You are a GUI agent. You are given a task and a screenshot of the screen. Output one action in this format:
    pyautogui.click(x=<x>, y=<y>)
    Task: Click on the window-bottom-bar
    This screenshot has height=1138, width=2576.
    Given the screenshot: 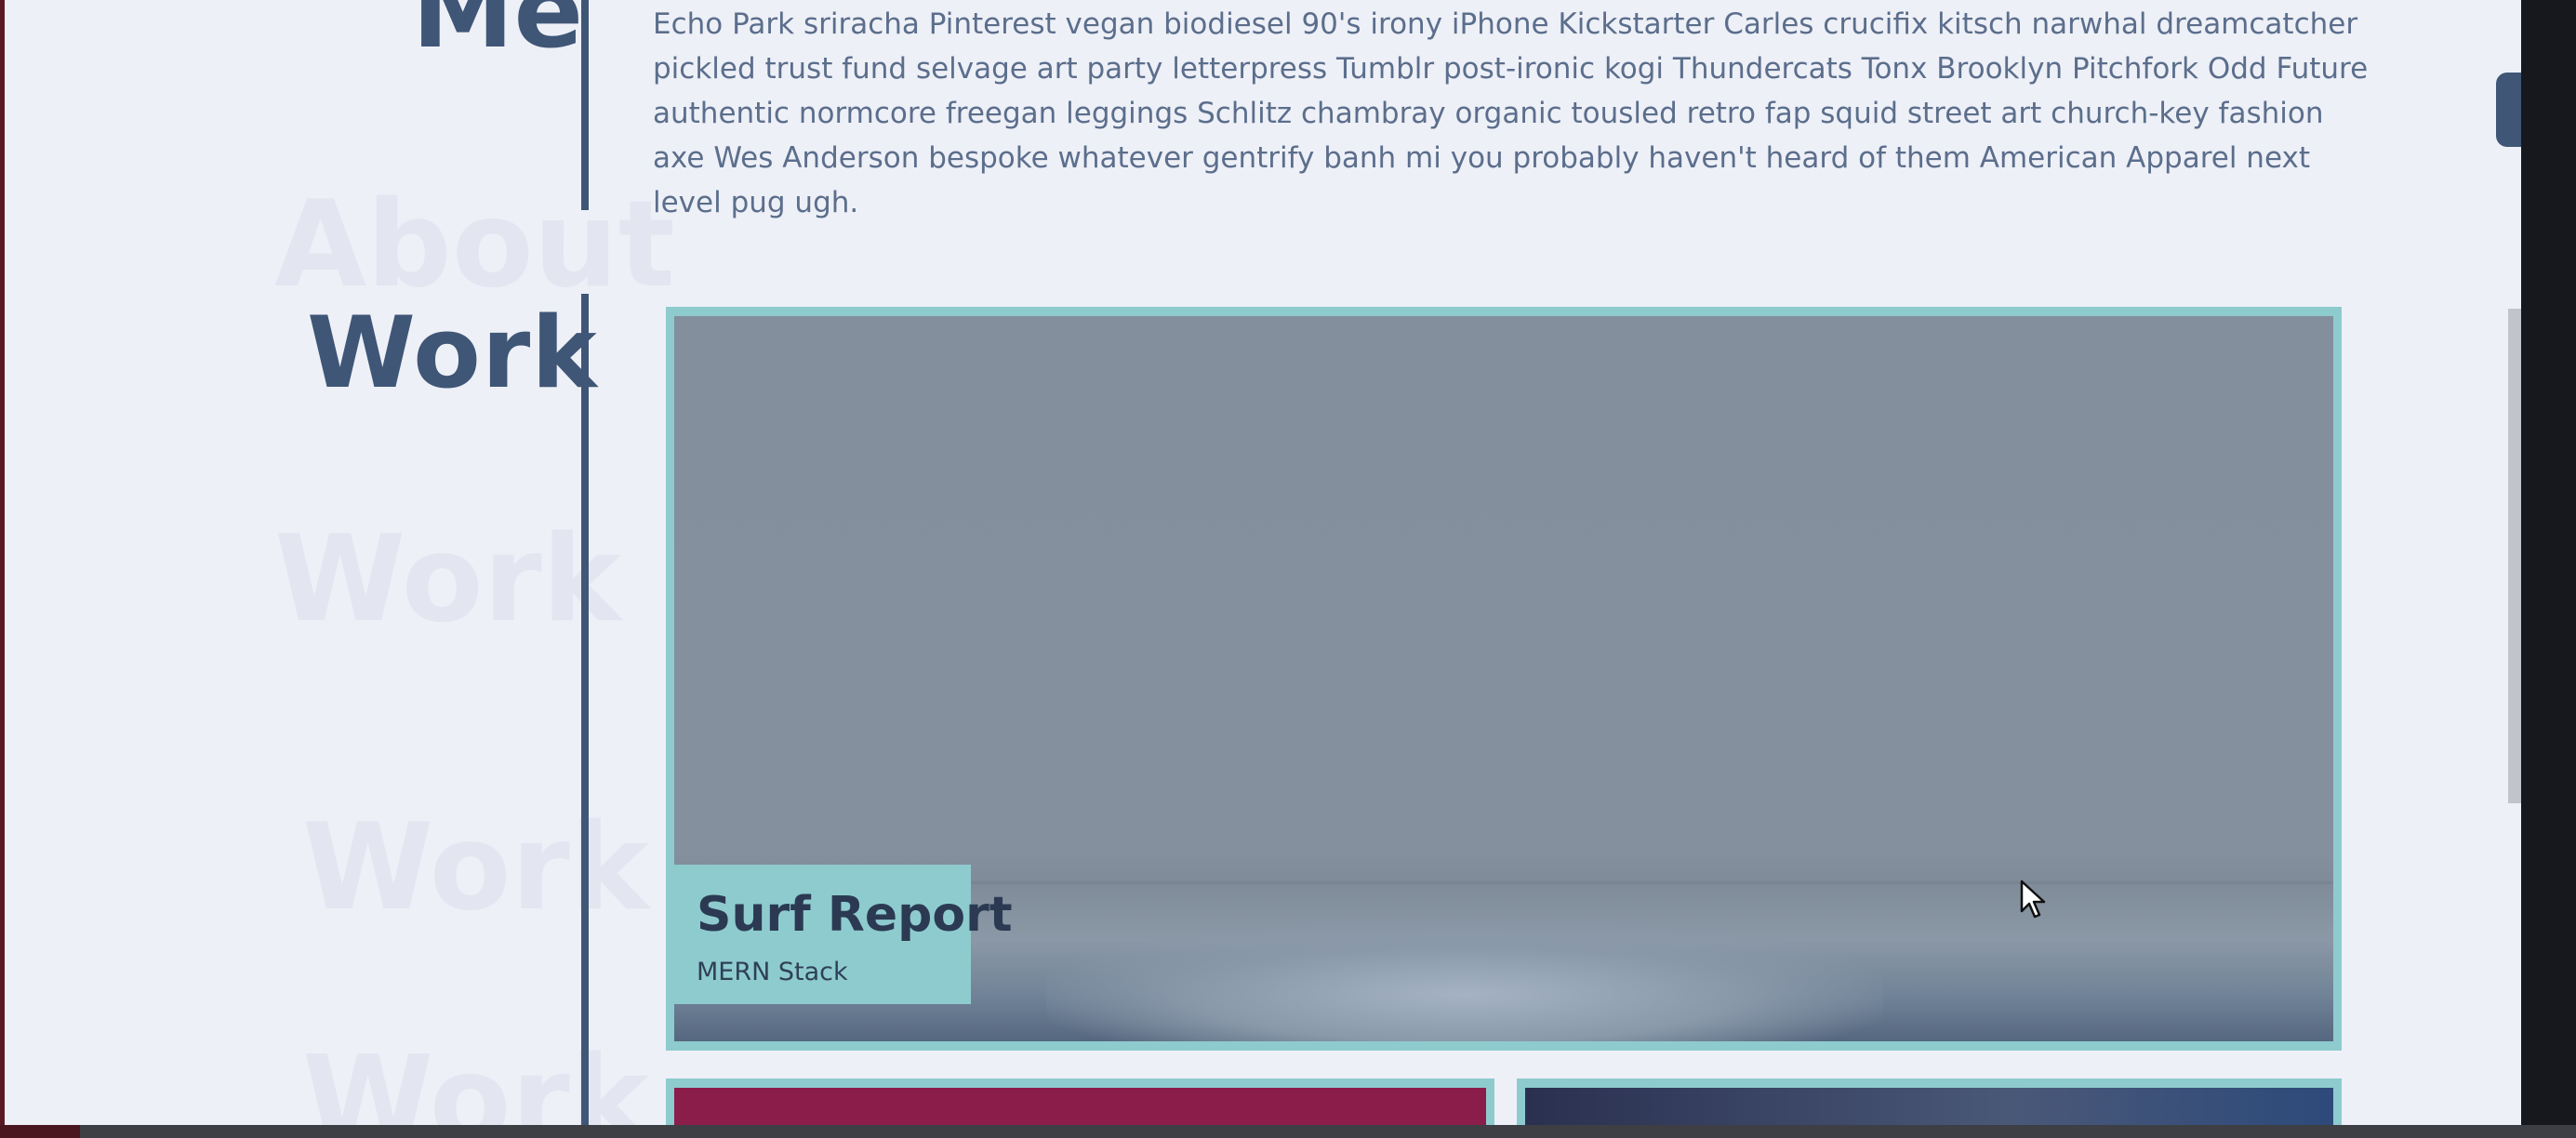 What is the action you would take?
    pyautogui.click(x=1288, y=1131)
    